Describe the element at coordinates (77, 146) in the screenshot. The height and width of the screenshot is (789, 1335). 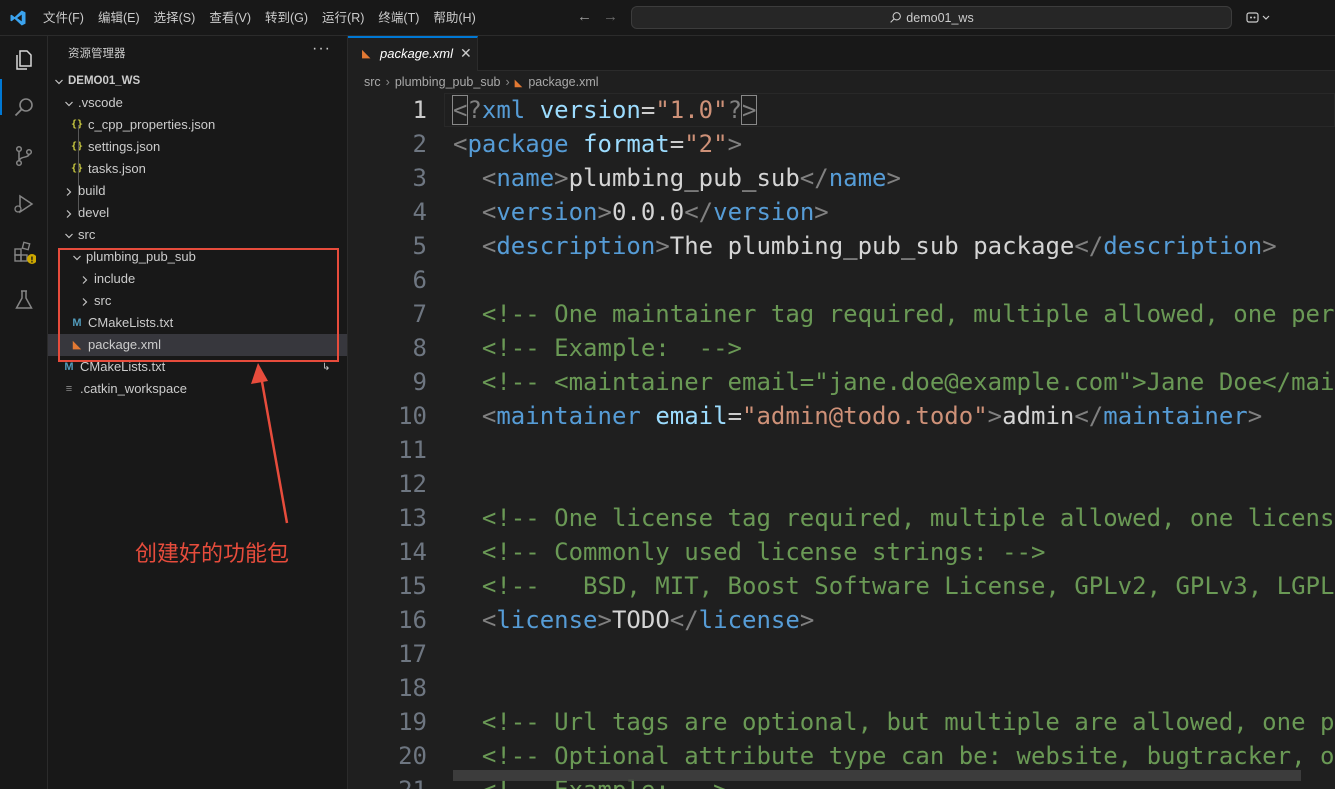
I see `json-file-icon: {}` at that location.